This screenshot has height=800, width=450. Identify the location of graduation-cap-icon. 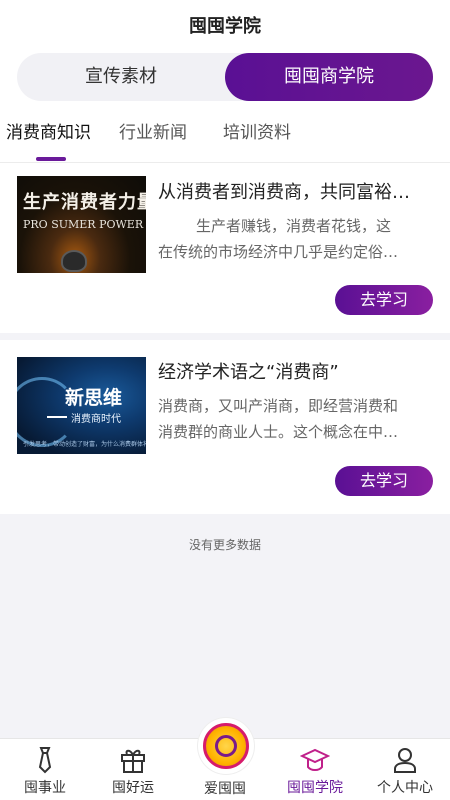
(315, 759).